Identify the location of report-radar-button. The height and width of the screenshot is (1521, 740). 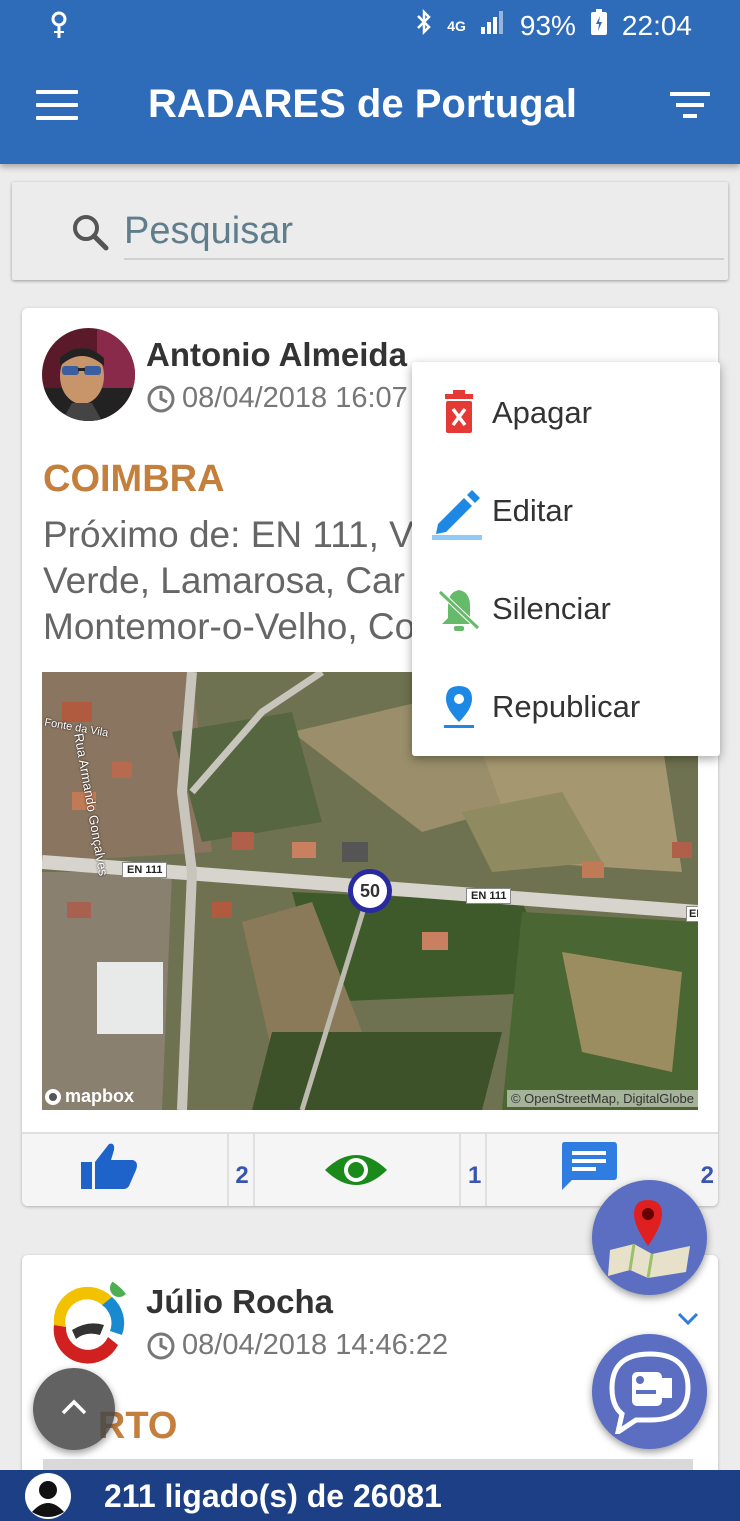
(649, 1391).